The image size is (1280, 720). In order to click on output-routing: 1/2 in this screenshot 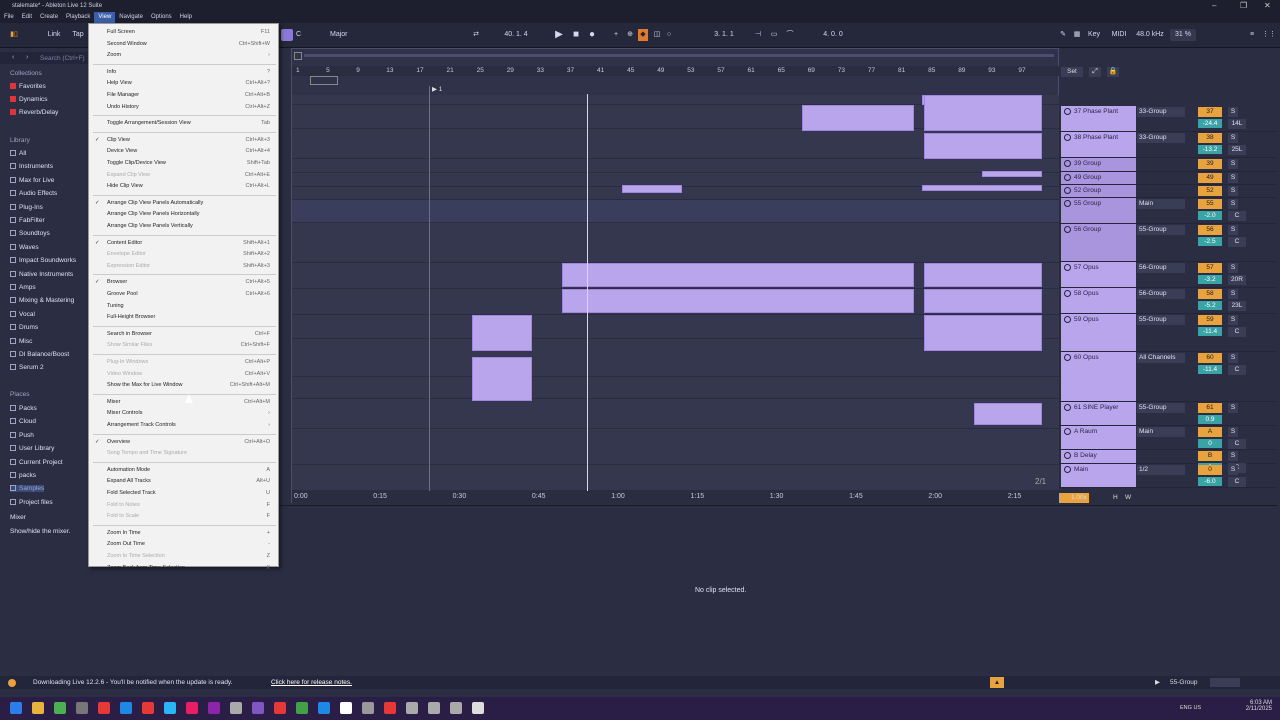, I will do `click(1161, 470)`.